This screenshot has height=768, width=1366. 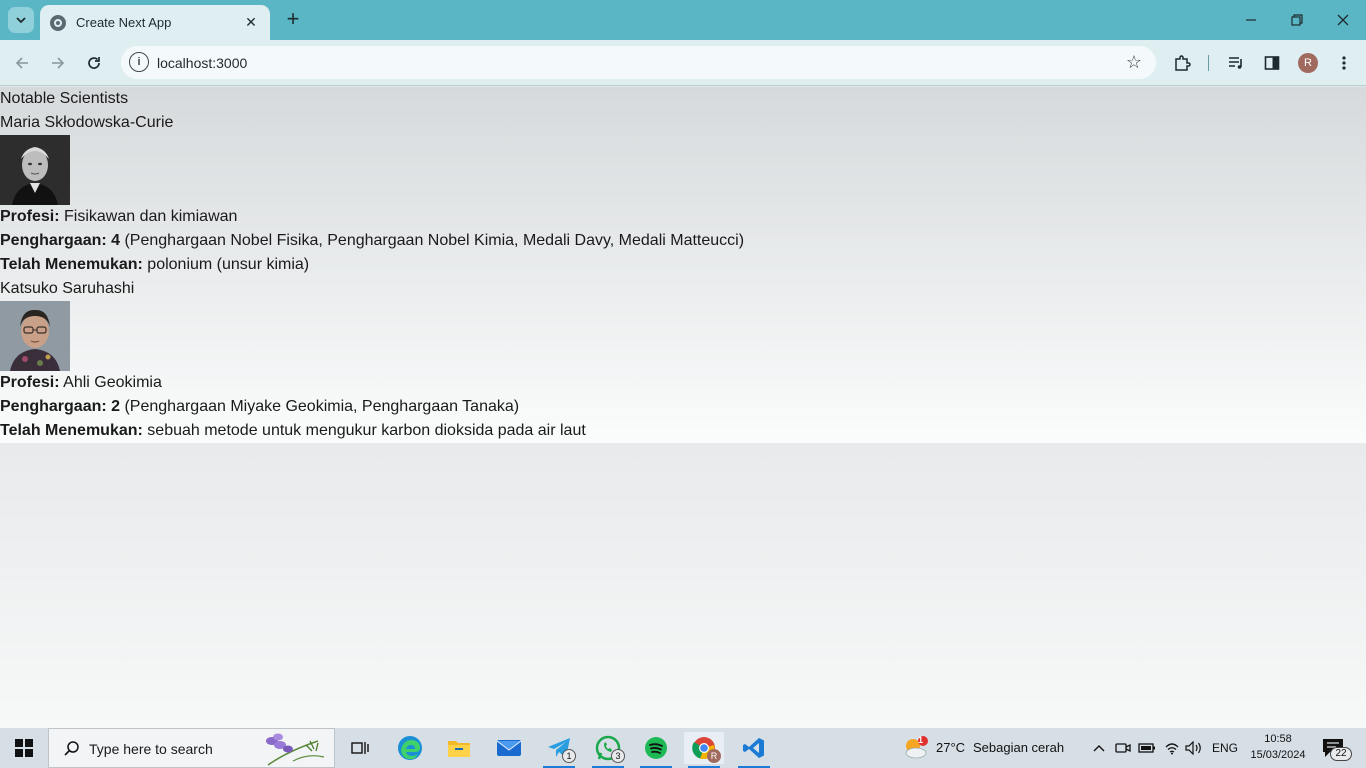 I want to click on arrow-left-icon, so click(x=21, y=63).